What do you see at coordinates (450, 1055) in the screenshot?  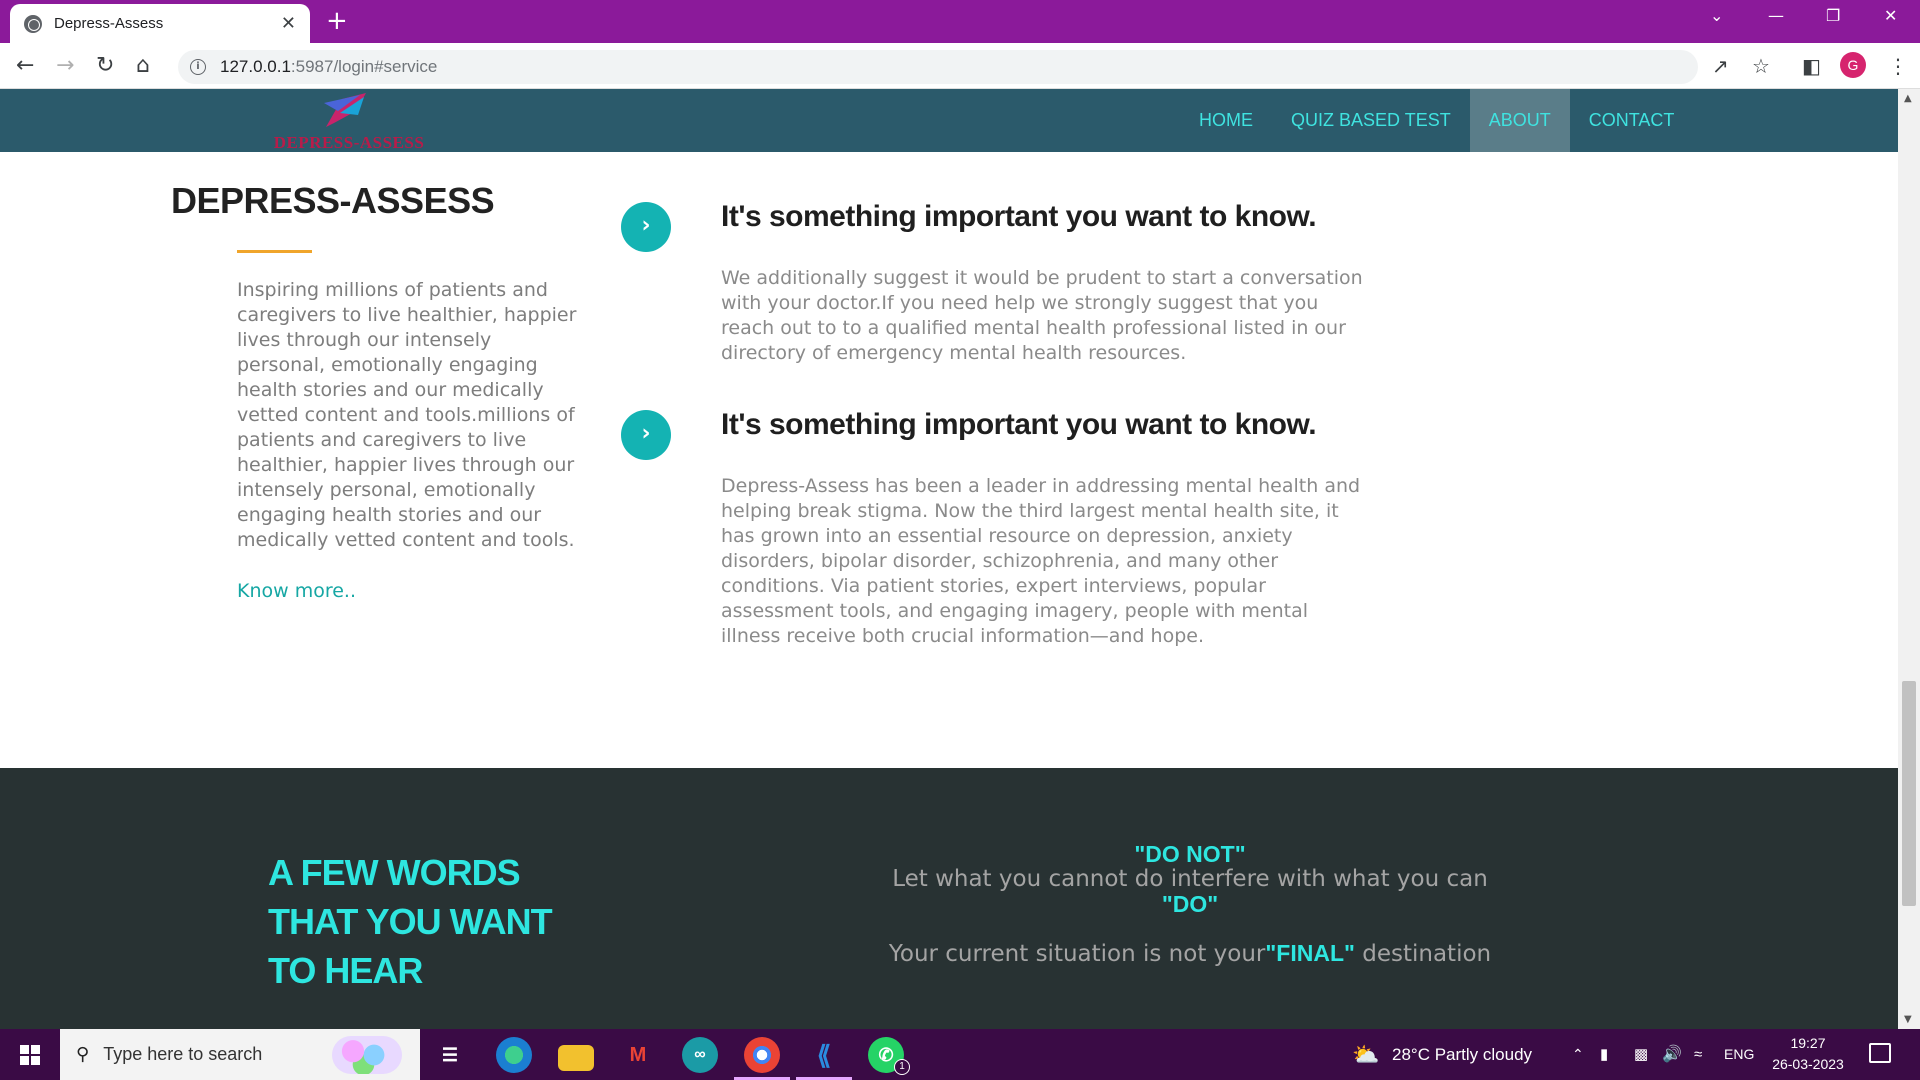 I see `task-view-icon: ☰` at bounding box center [450, 1055].